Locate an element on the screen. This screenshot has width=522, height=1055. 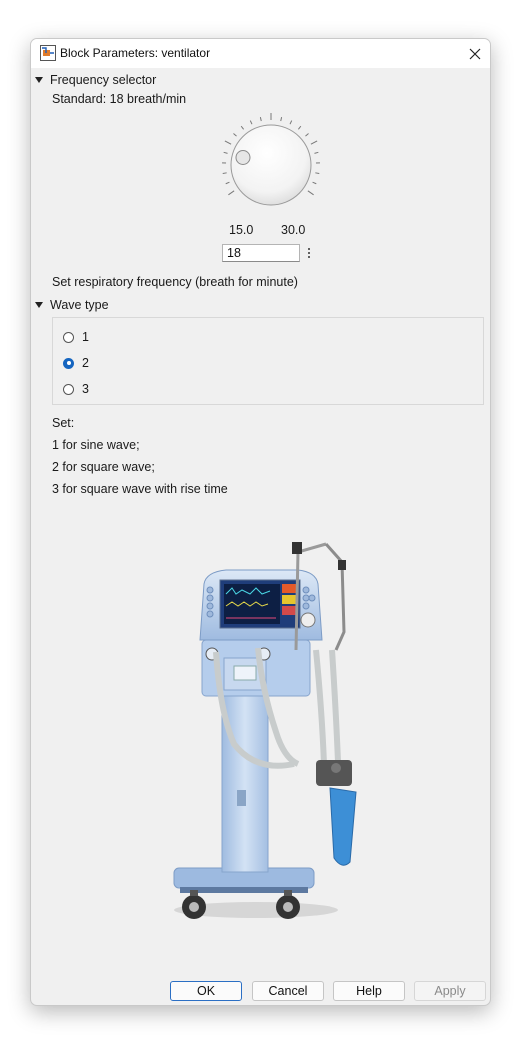
wave-help-line: 1 for sine wave; is located at coordinates (96, 445).